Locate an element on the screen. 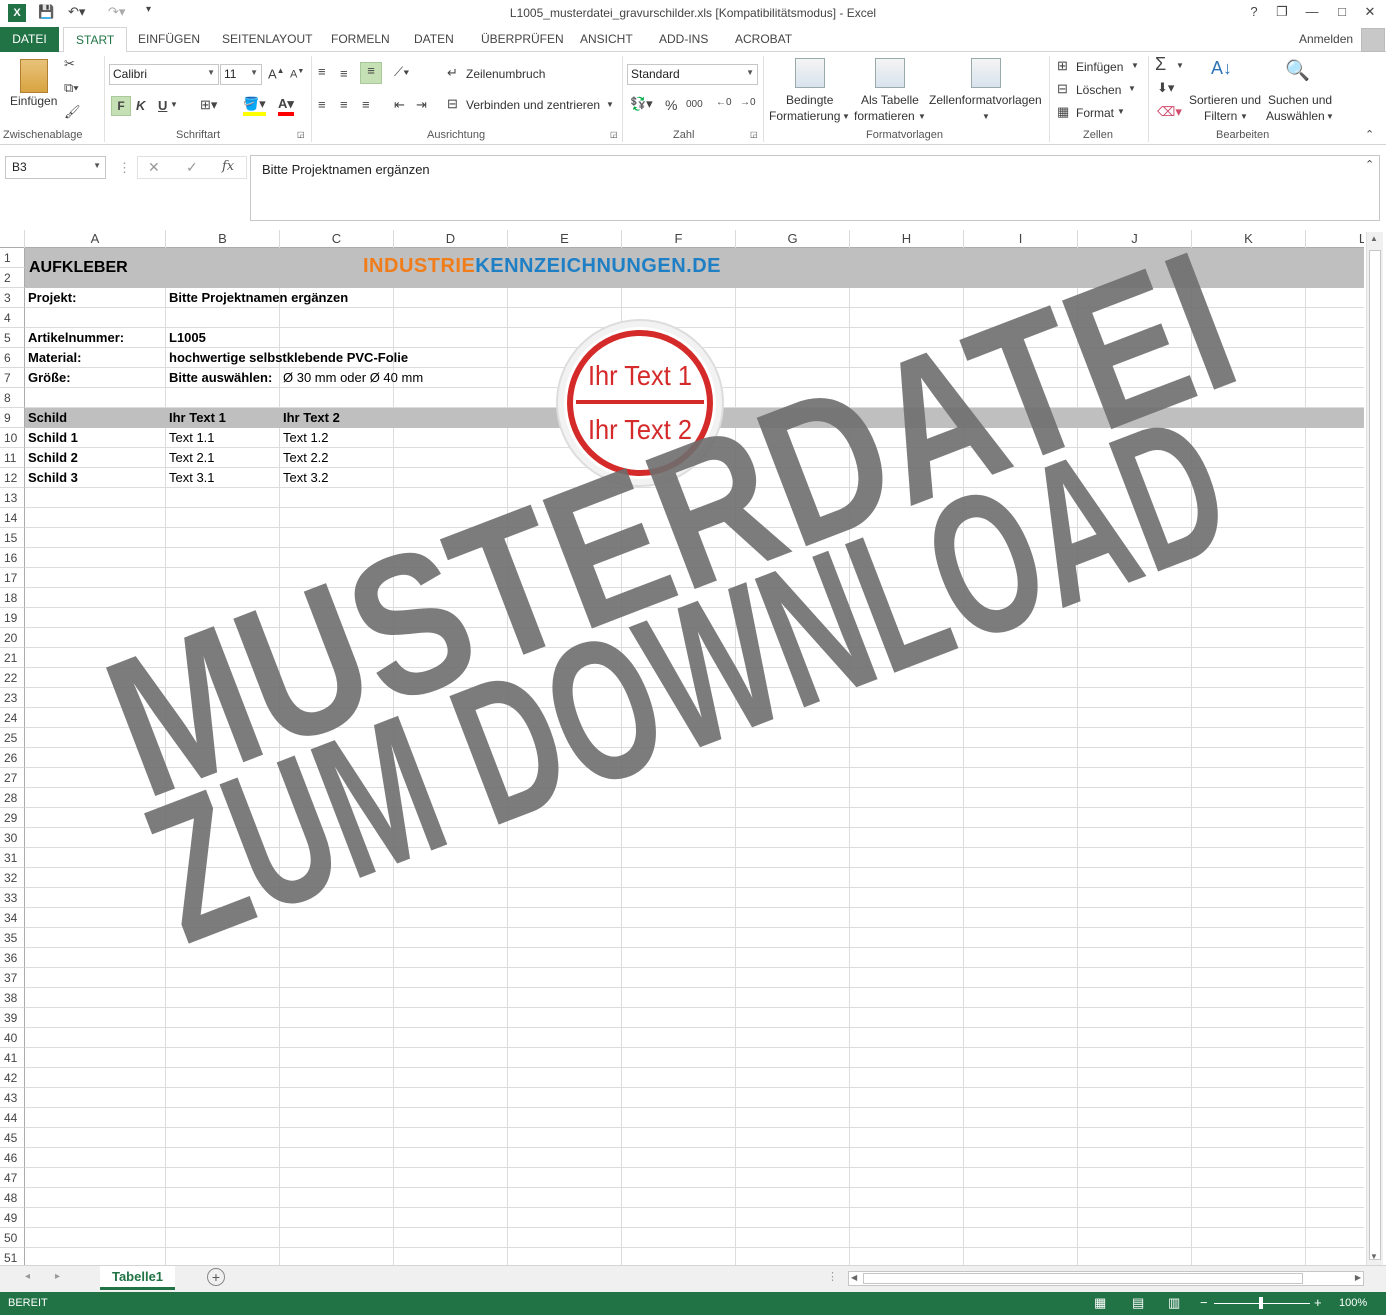  cell-b7: Bitte auswählen: is located at coordinates (219, 378).